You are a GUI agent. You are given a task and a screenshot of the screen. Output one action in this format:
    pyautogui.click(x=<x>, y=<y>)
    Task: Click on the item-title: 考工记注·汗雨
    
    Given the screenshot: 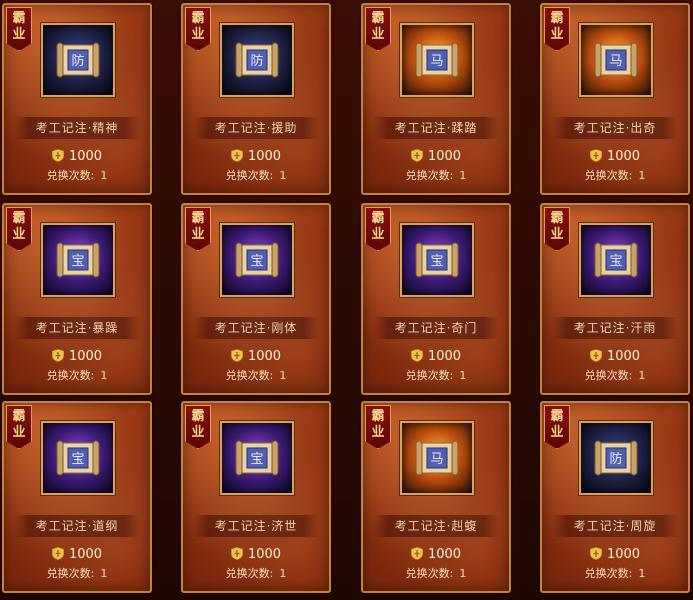 What is the action you would take?
    pyautogui.click(x=615, y=328)
    